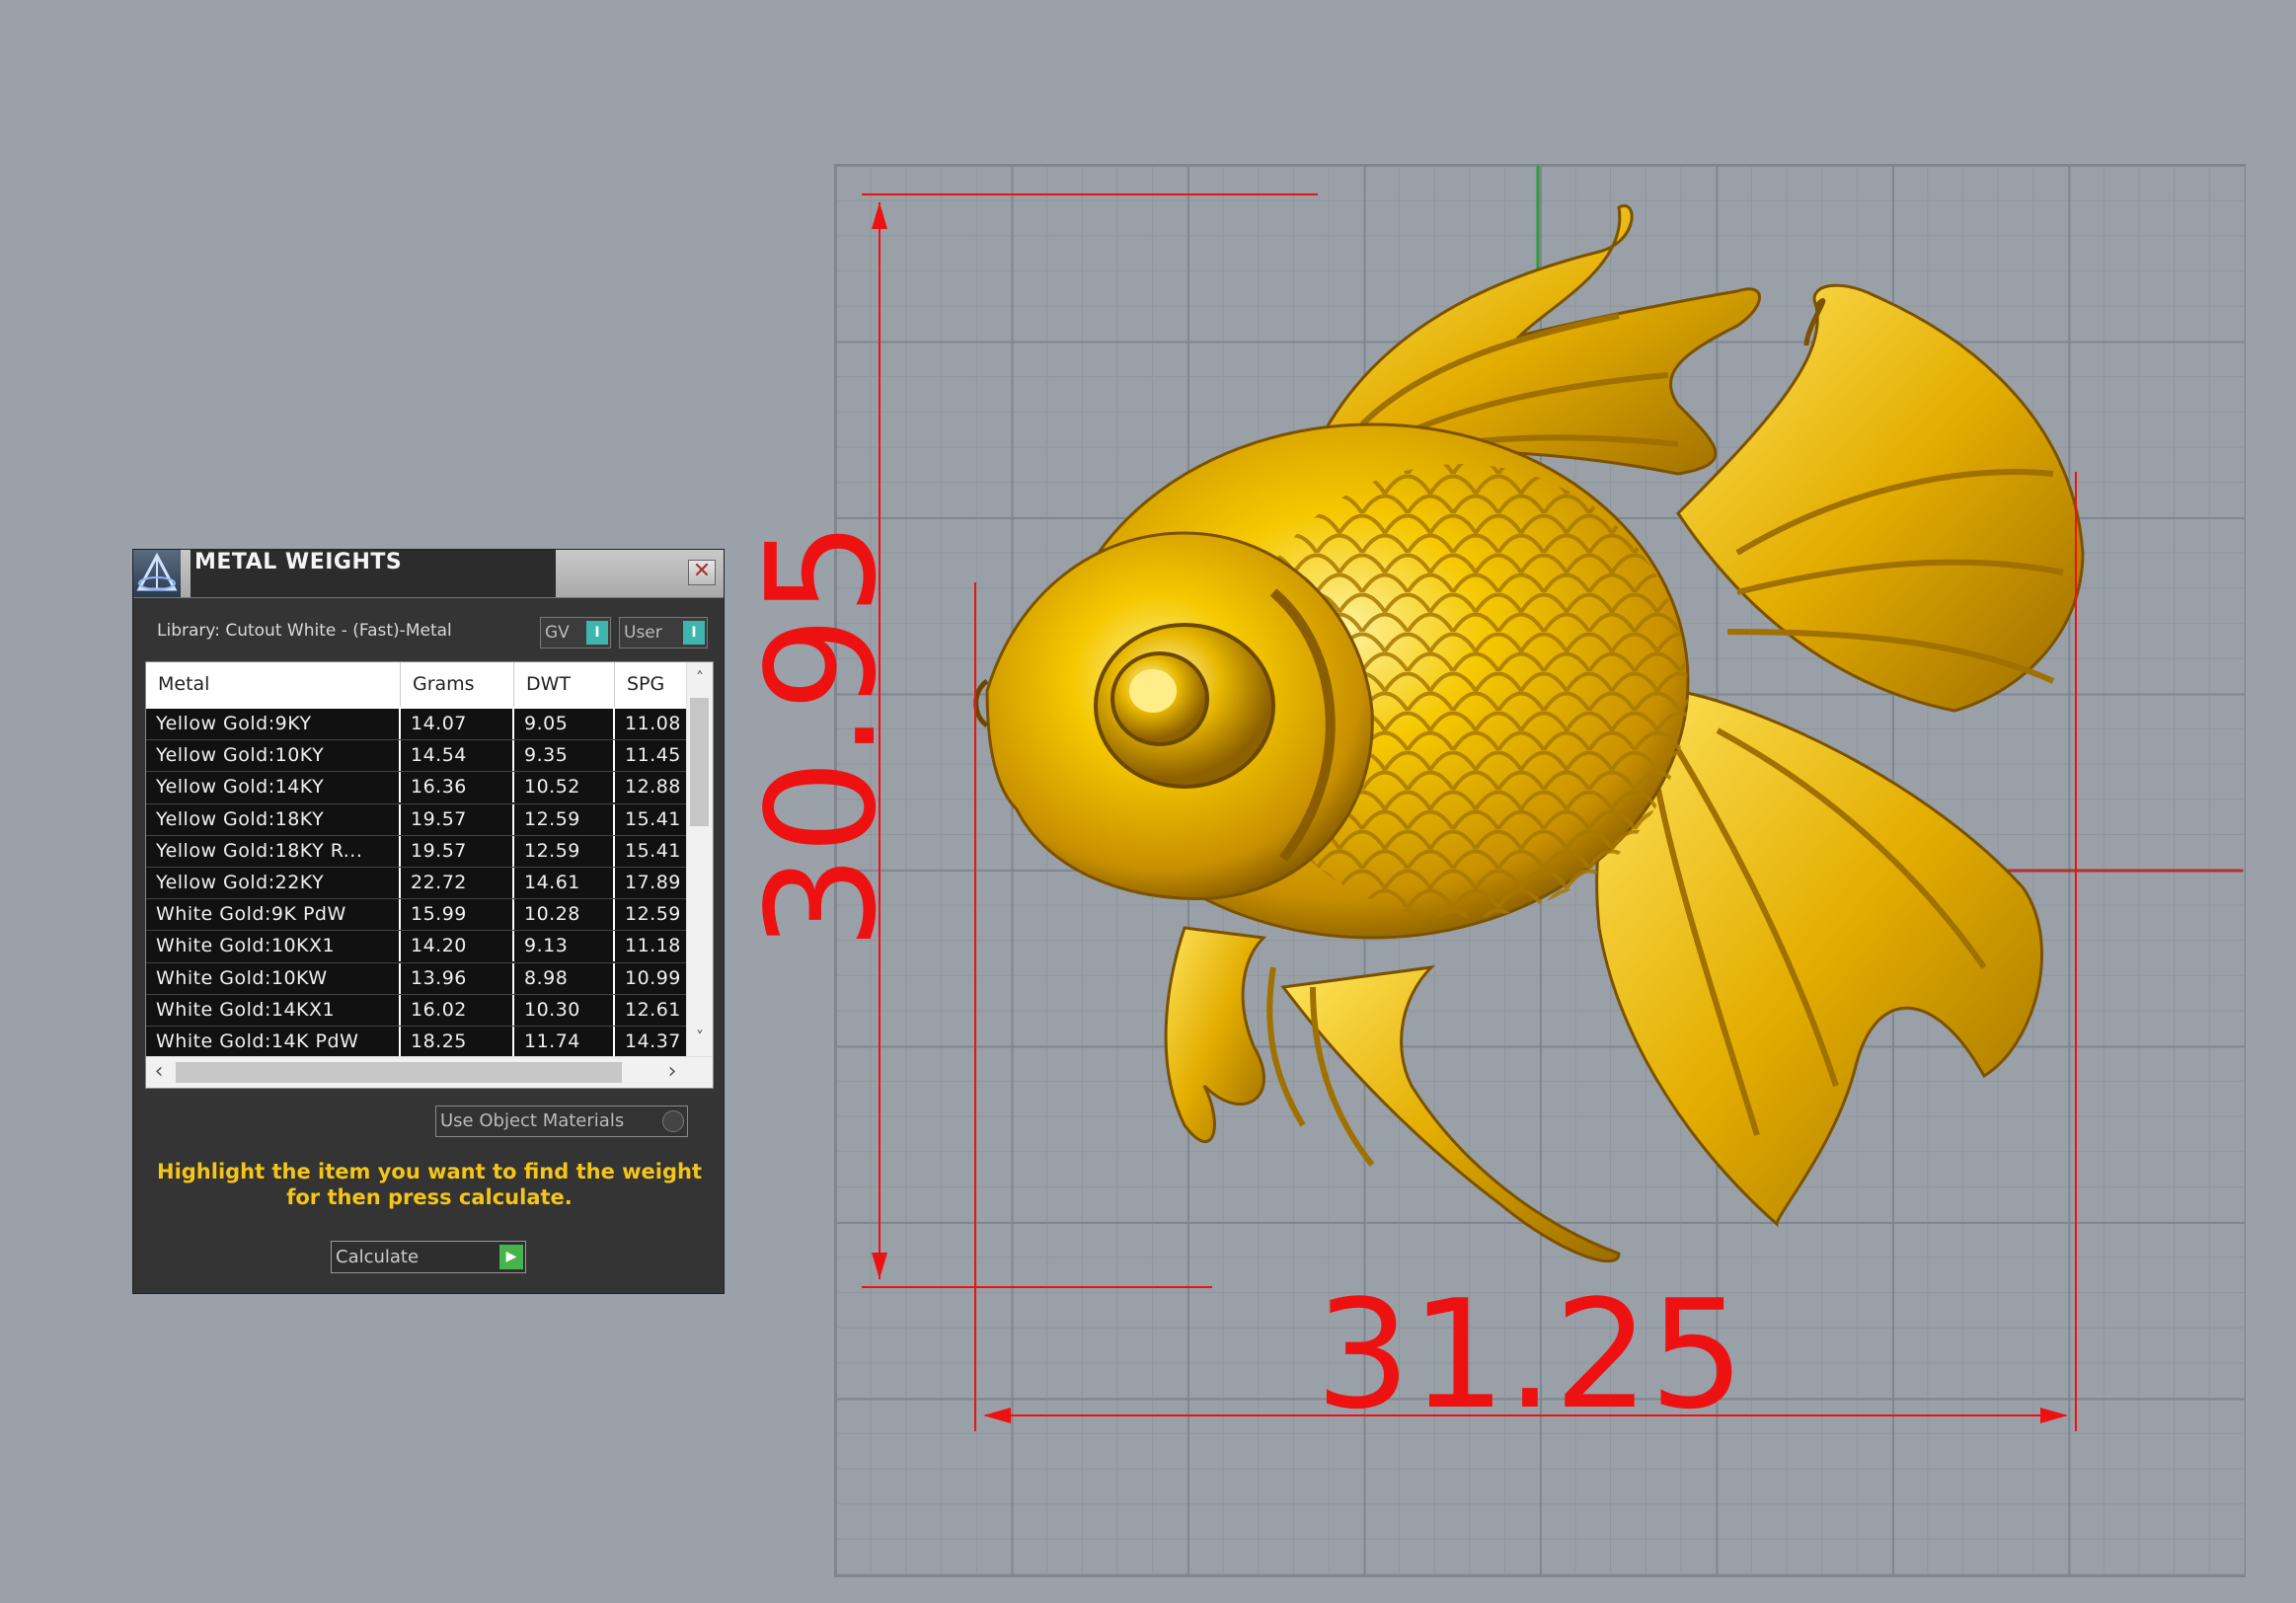  What do you see at coordinates (564, 1010) in the screenshot?
I see `cell-dwt: 10.30` at bounding box center [564, 1010].